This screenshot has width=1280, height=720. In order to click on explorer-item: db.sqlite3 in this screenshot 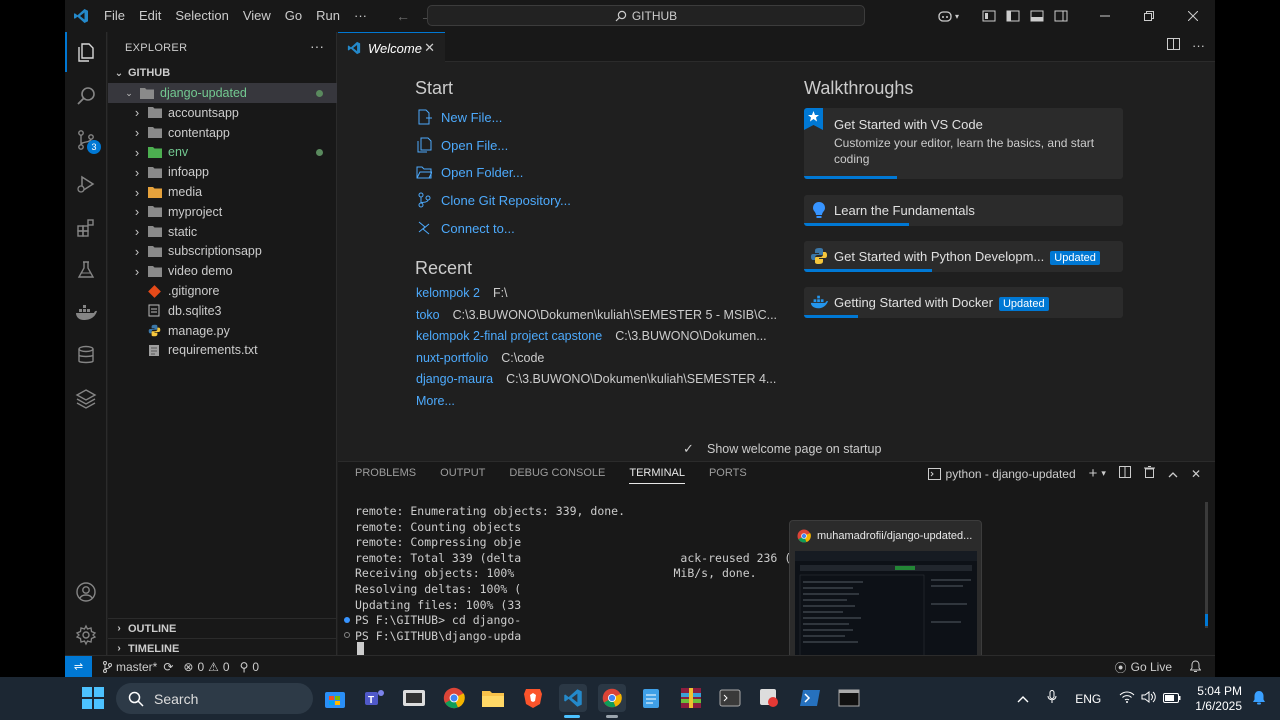, I will do `click(222, 311)`.